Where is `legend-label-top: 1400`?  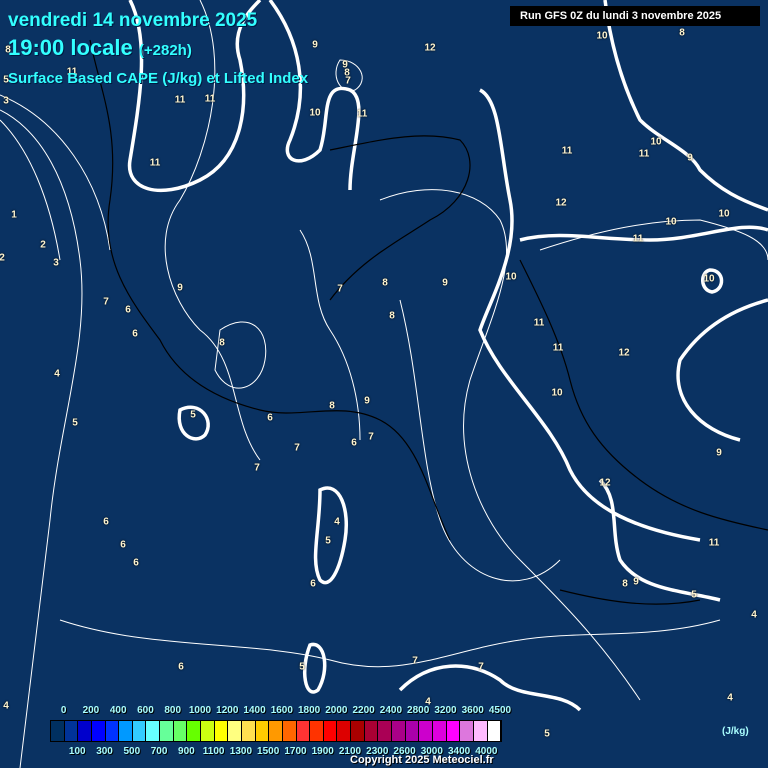 legend-label-top: 1400 is located at coordinates (254, 710).